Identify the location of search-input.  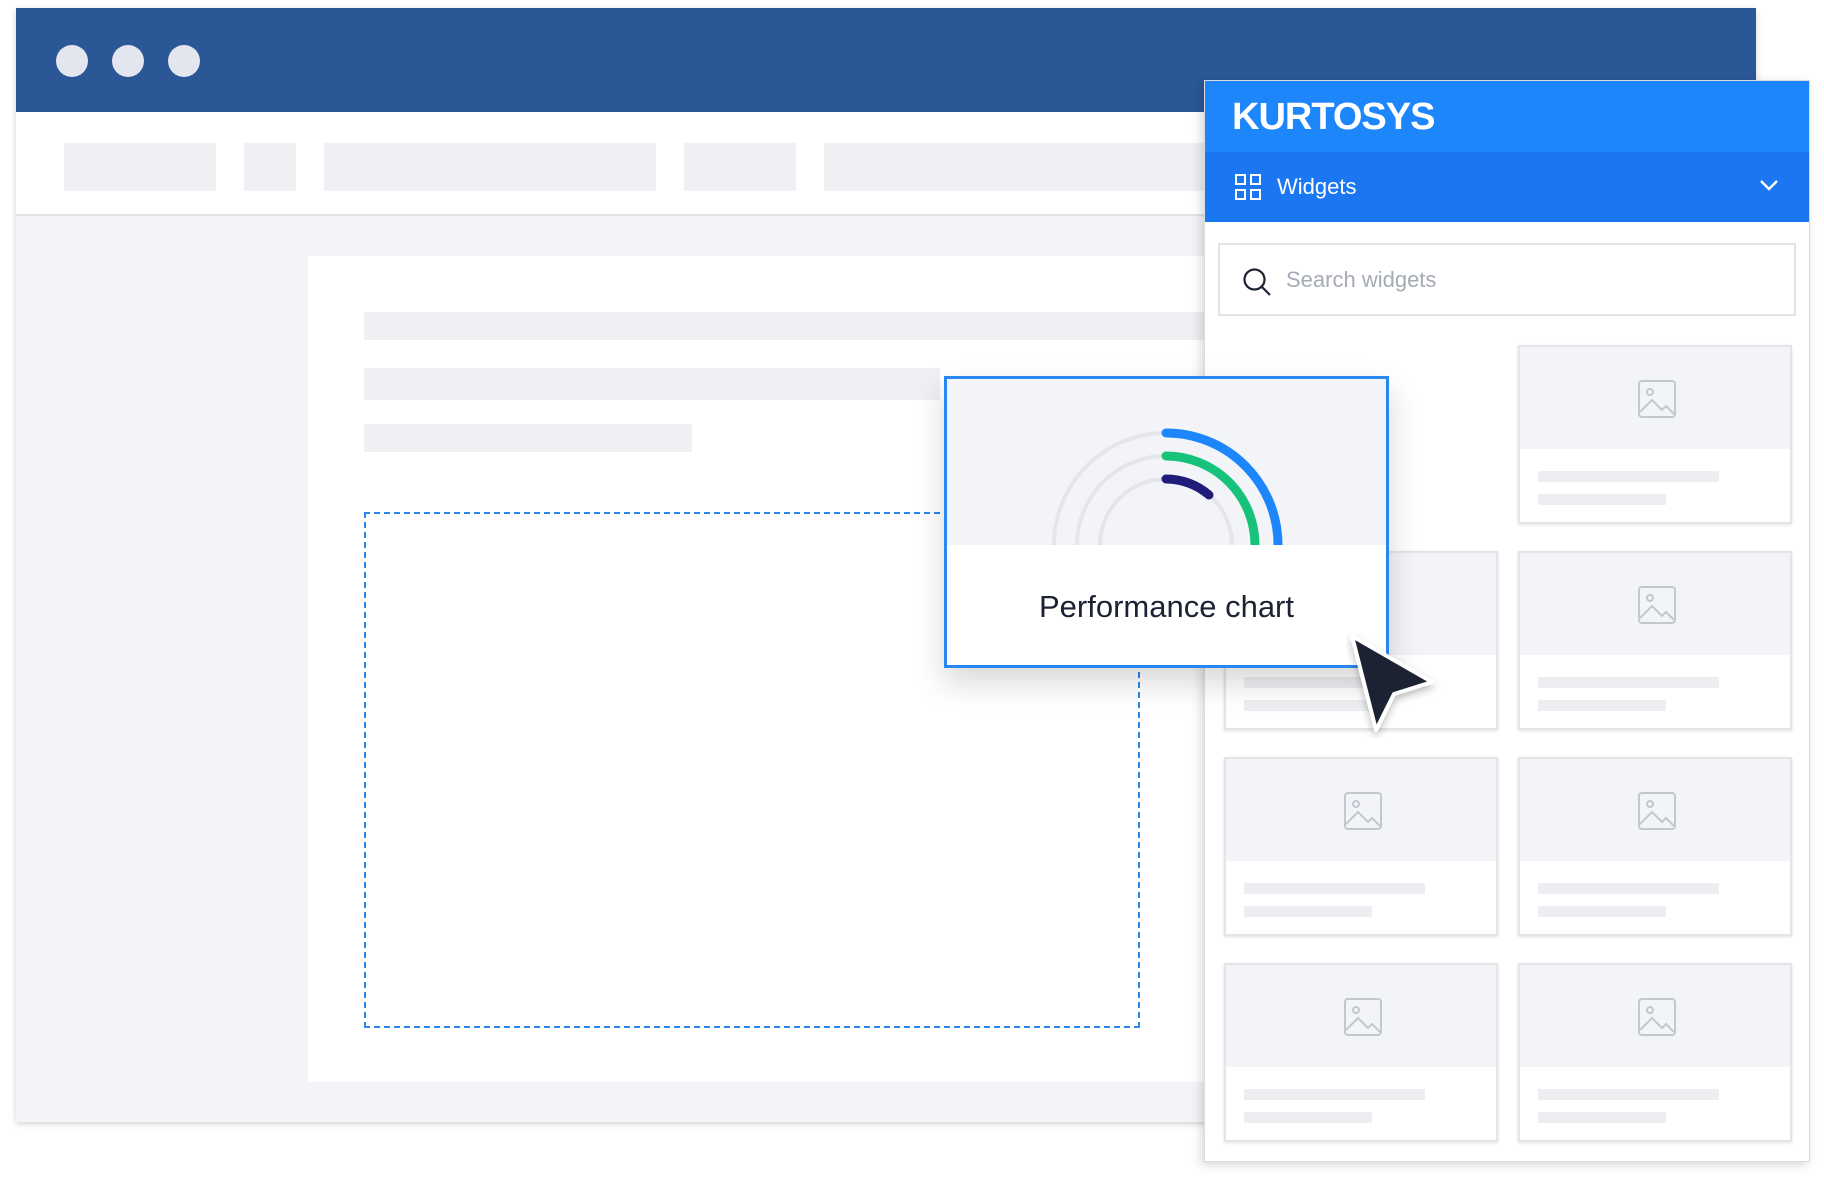
(1526, 280).